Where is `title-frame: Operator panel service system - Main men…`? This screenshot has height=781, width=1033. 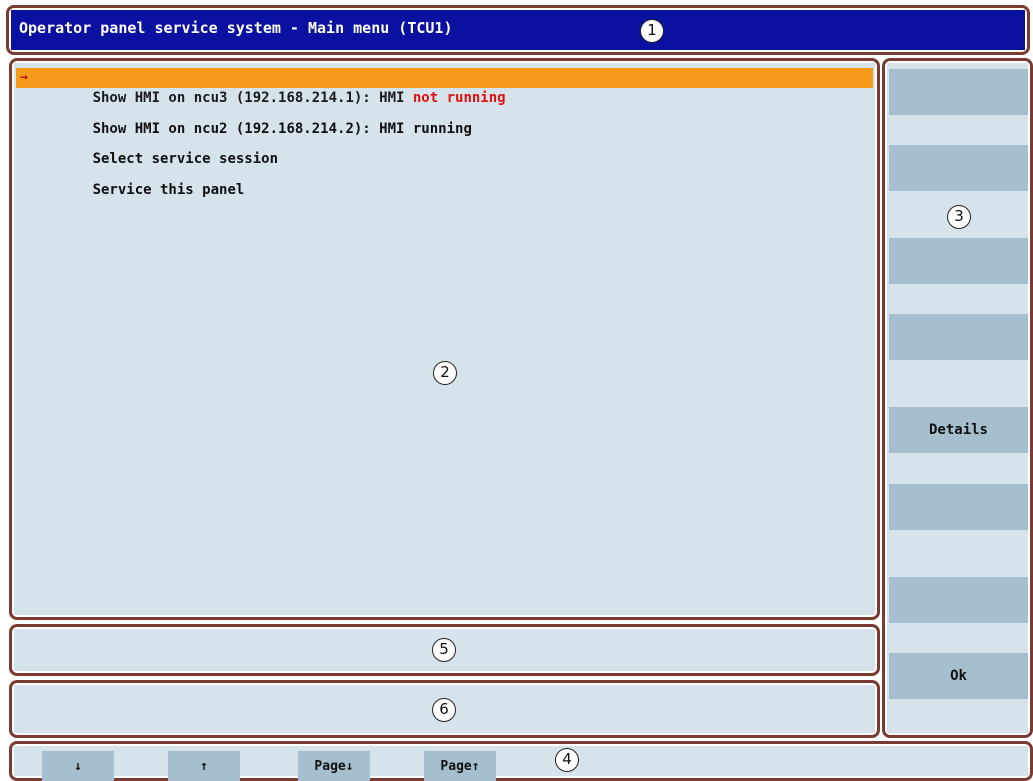
title-frame: Operator panel service system - Main men… is located at coordinates (518, 30).